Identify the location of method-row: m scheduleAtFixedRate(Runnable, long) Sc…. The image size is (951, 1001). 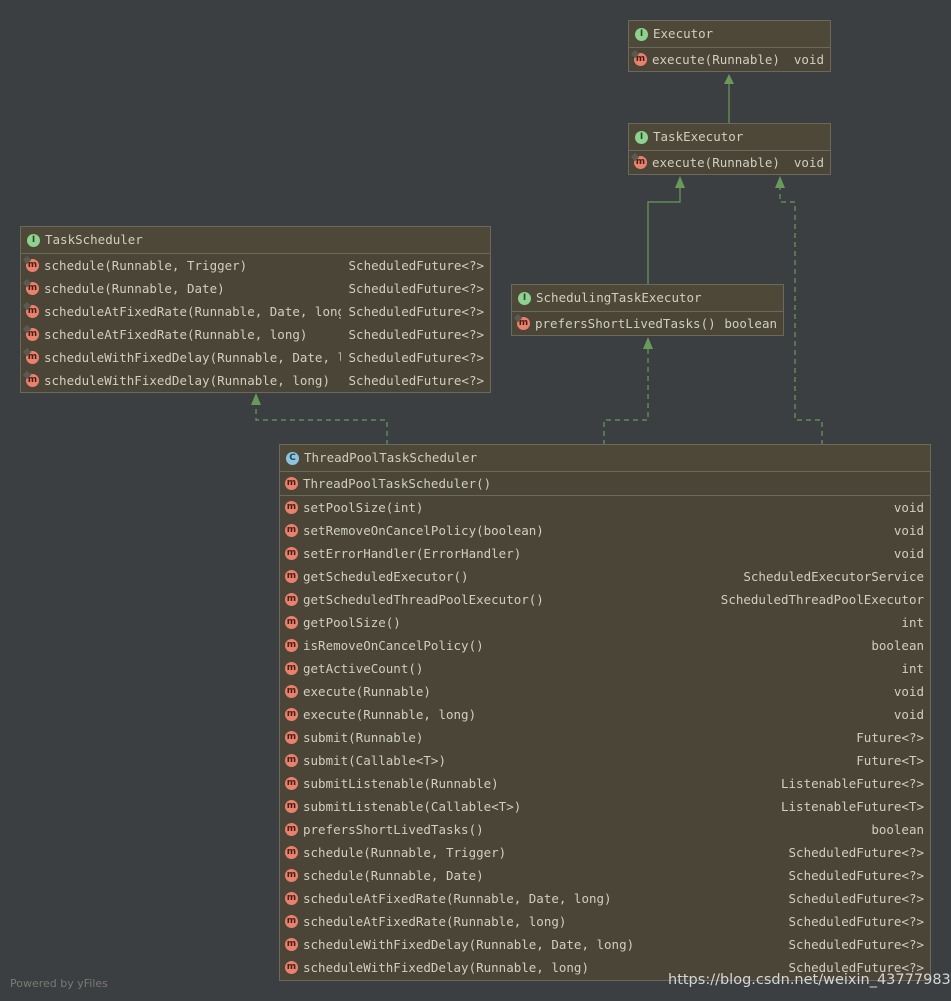
(255, 334).